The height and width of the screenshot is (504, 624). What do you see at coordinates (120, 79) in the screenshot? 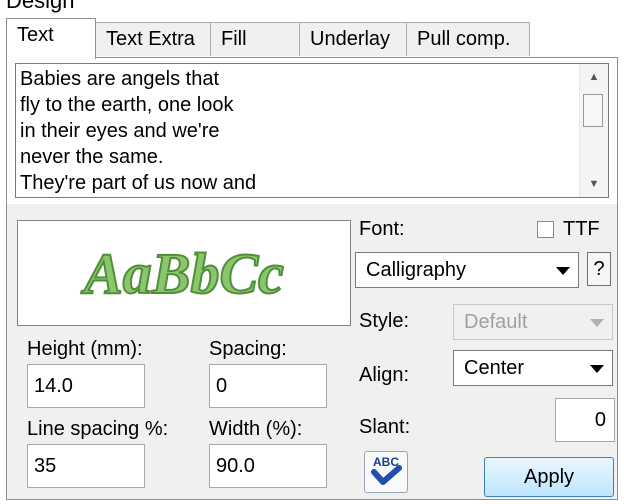
I see `text-line: Babies are angels that` at bounding box center [120, 79].